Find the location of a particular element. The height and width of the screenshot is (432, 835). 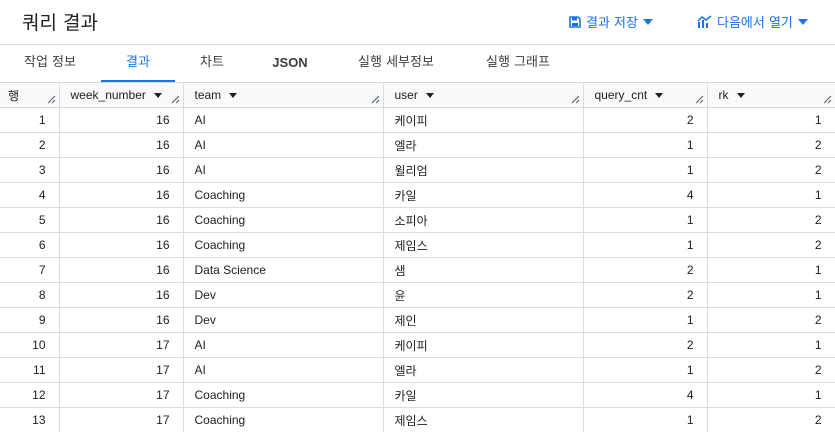

column-header-query-cnt: query_cnt is located at coordinates (645, 95).